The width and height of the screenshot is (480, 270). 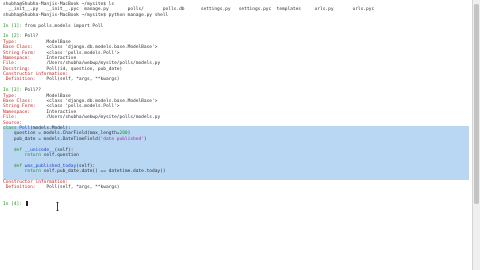 What do you see at coordinates (52, 139) in the screenshot?
I see `terminal-text: pub_date = models.DateTimeField(` at bounding box center [52, 139].